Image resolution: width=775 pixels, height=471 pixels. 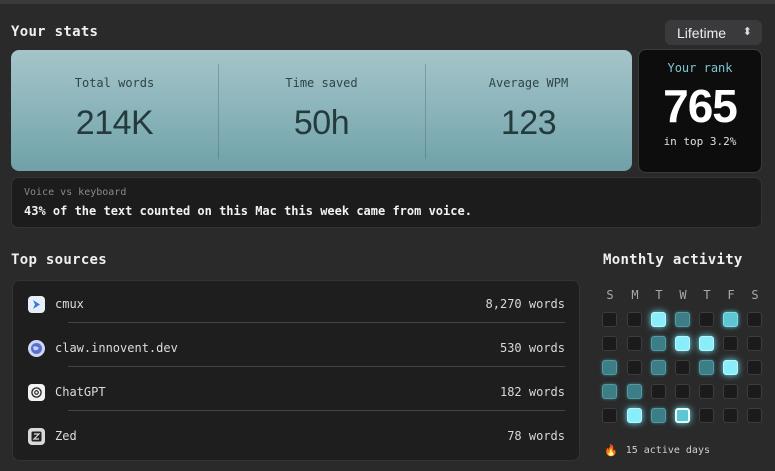 I want to click on source-count: 182 words, so click(x=532, y=392).